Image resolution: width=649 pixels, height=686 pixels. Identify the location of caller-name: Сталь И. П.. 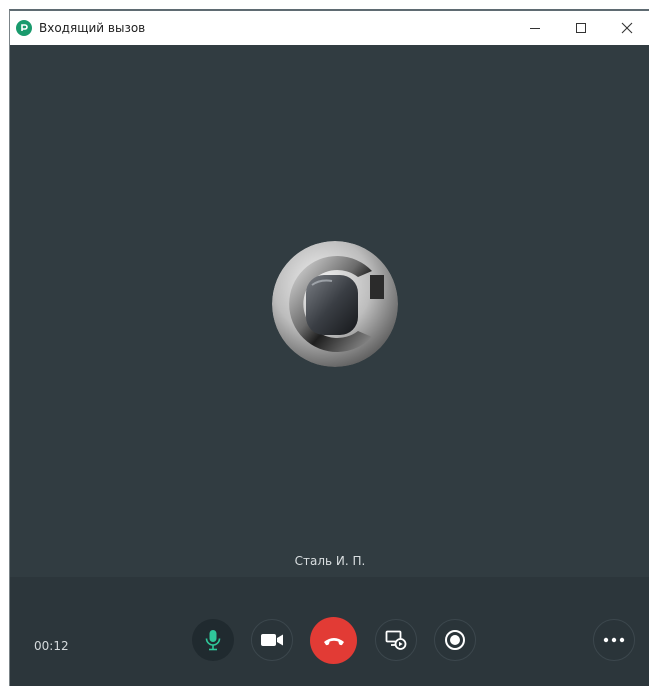
(330, 561).